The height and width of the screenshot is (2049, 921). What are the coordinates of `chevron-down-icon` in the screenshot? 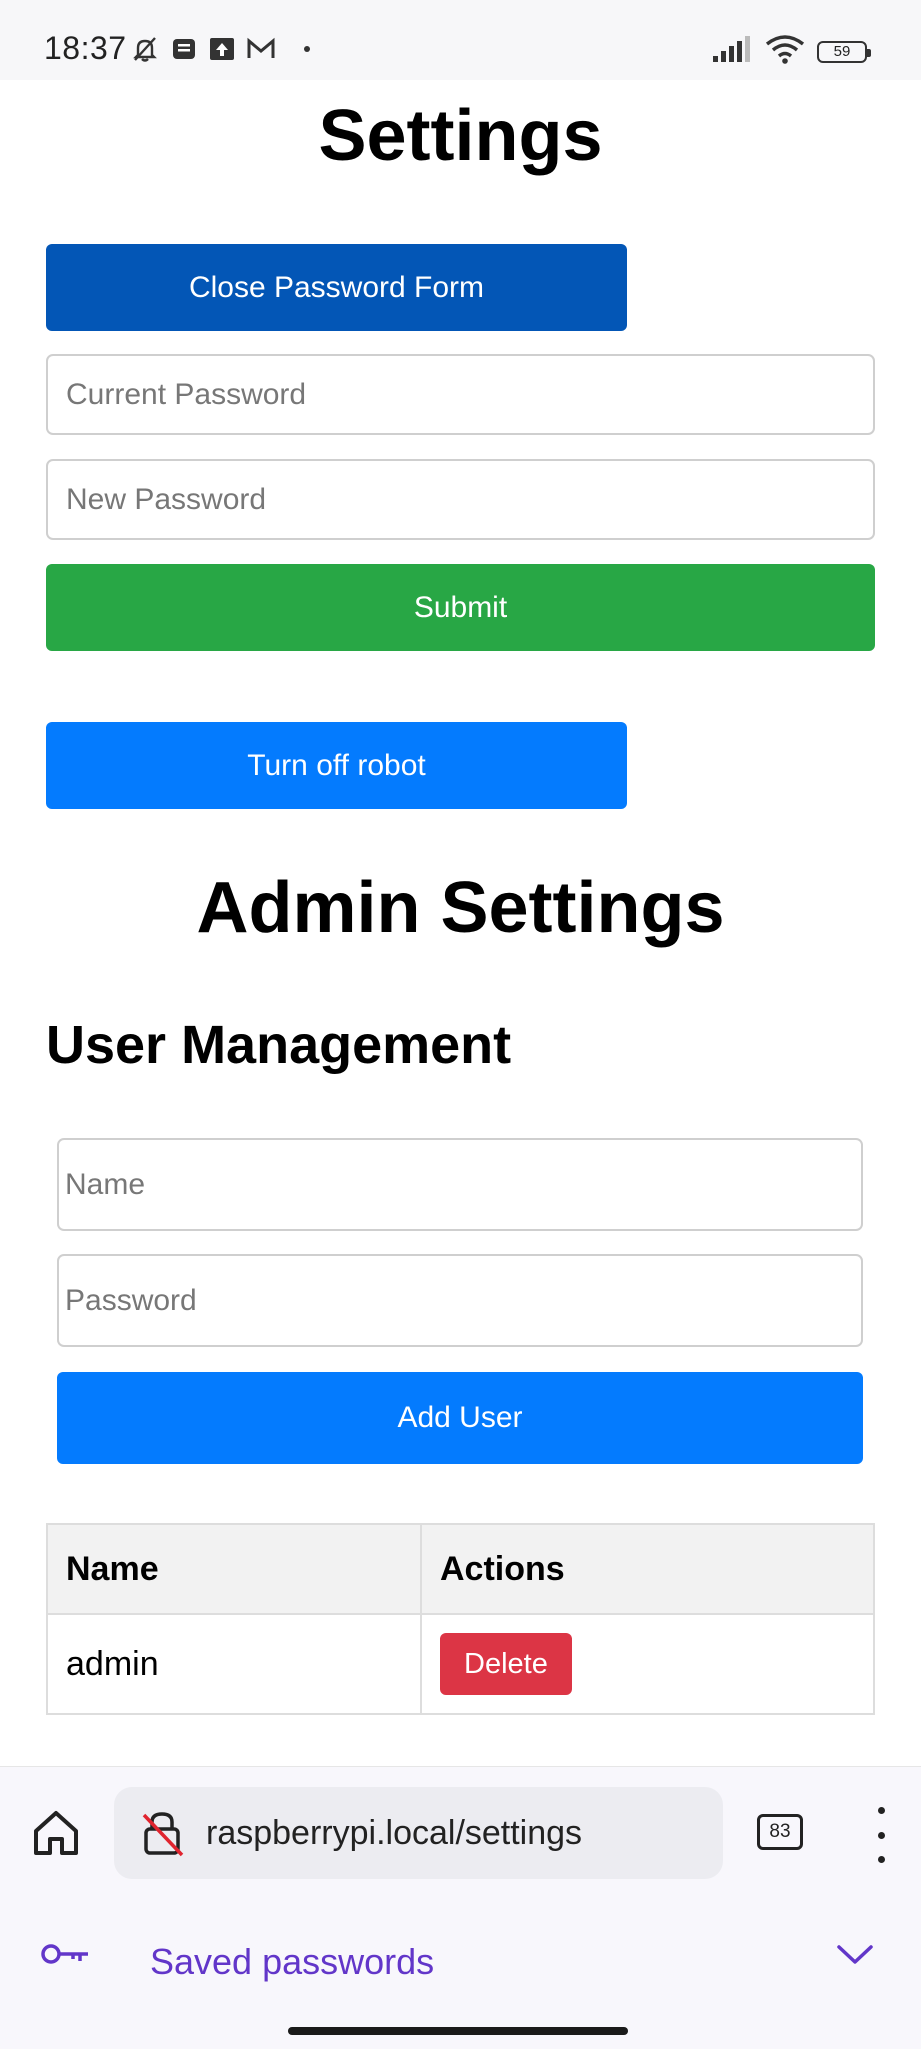 It's located at (855, 1957).